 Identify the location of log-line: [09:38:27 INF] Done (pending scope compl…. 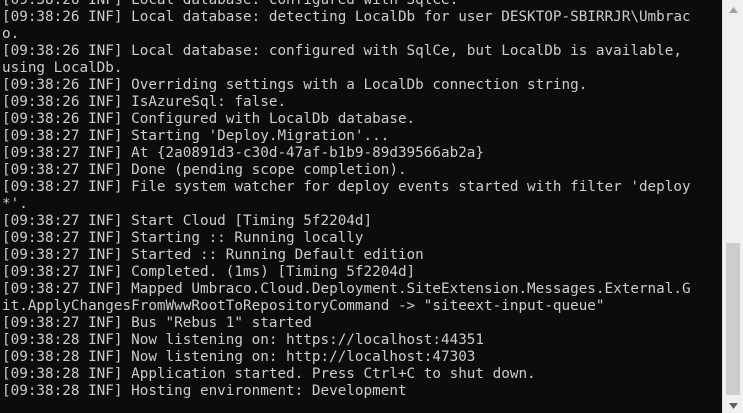
(204, 170).